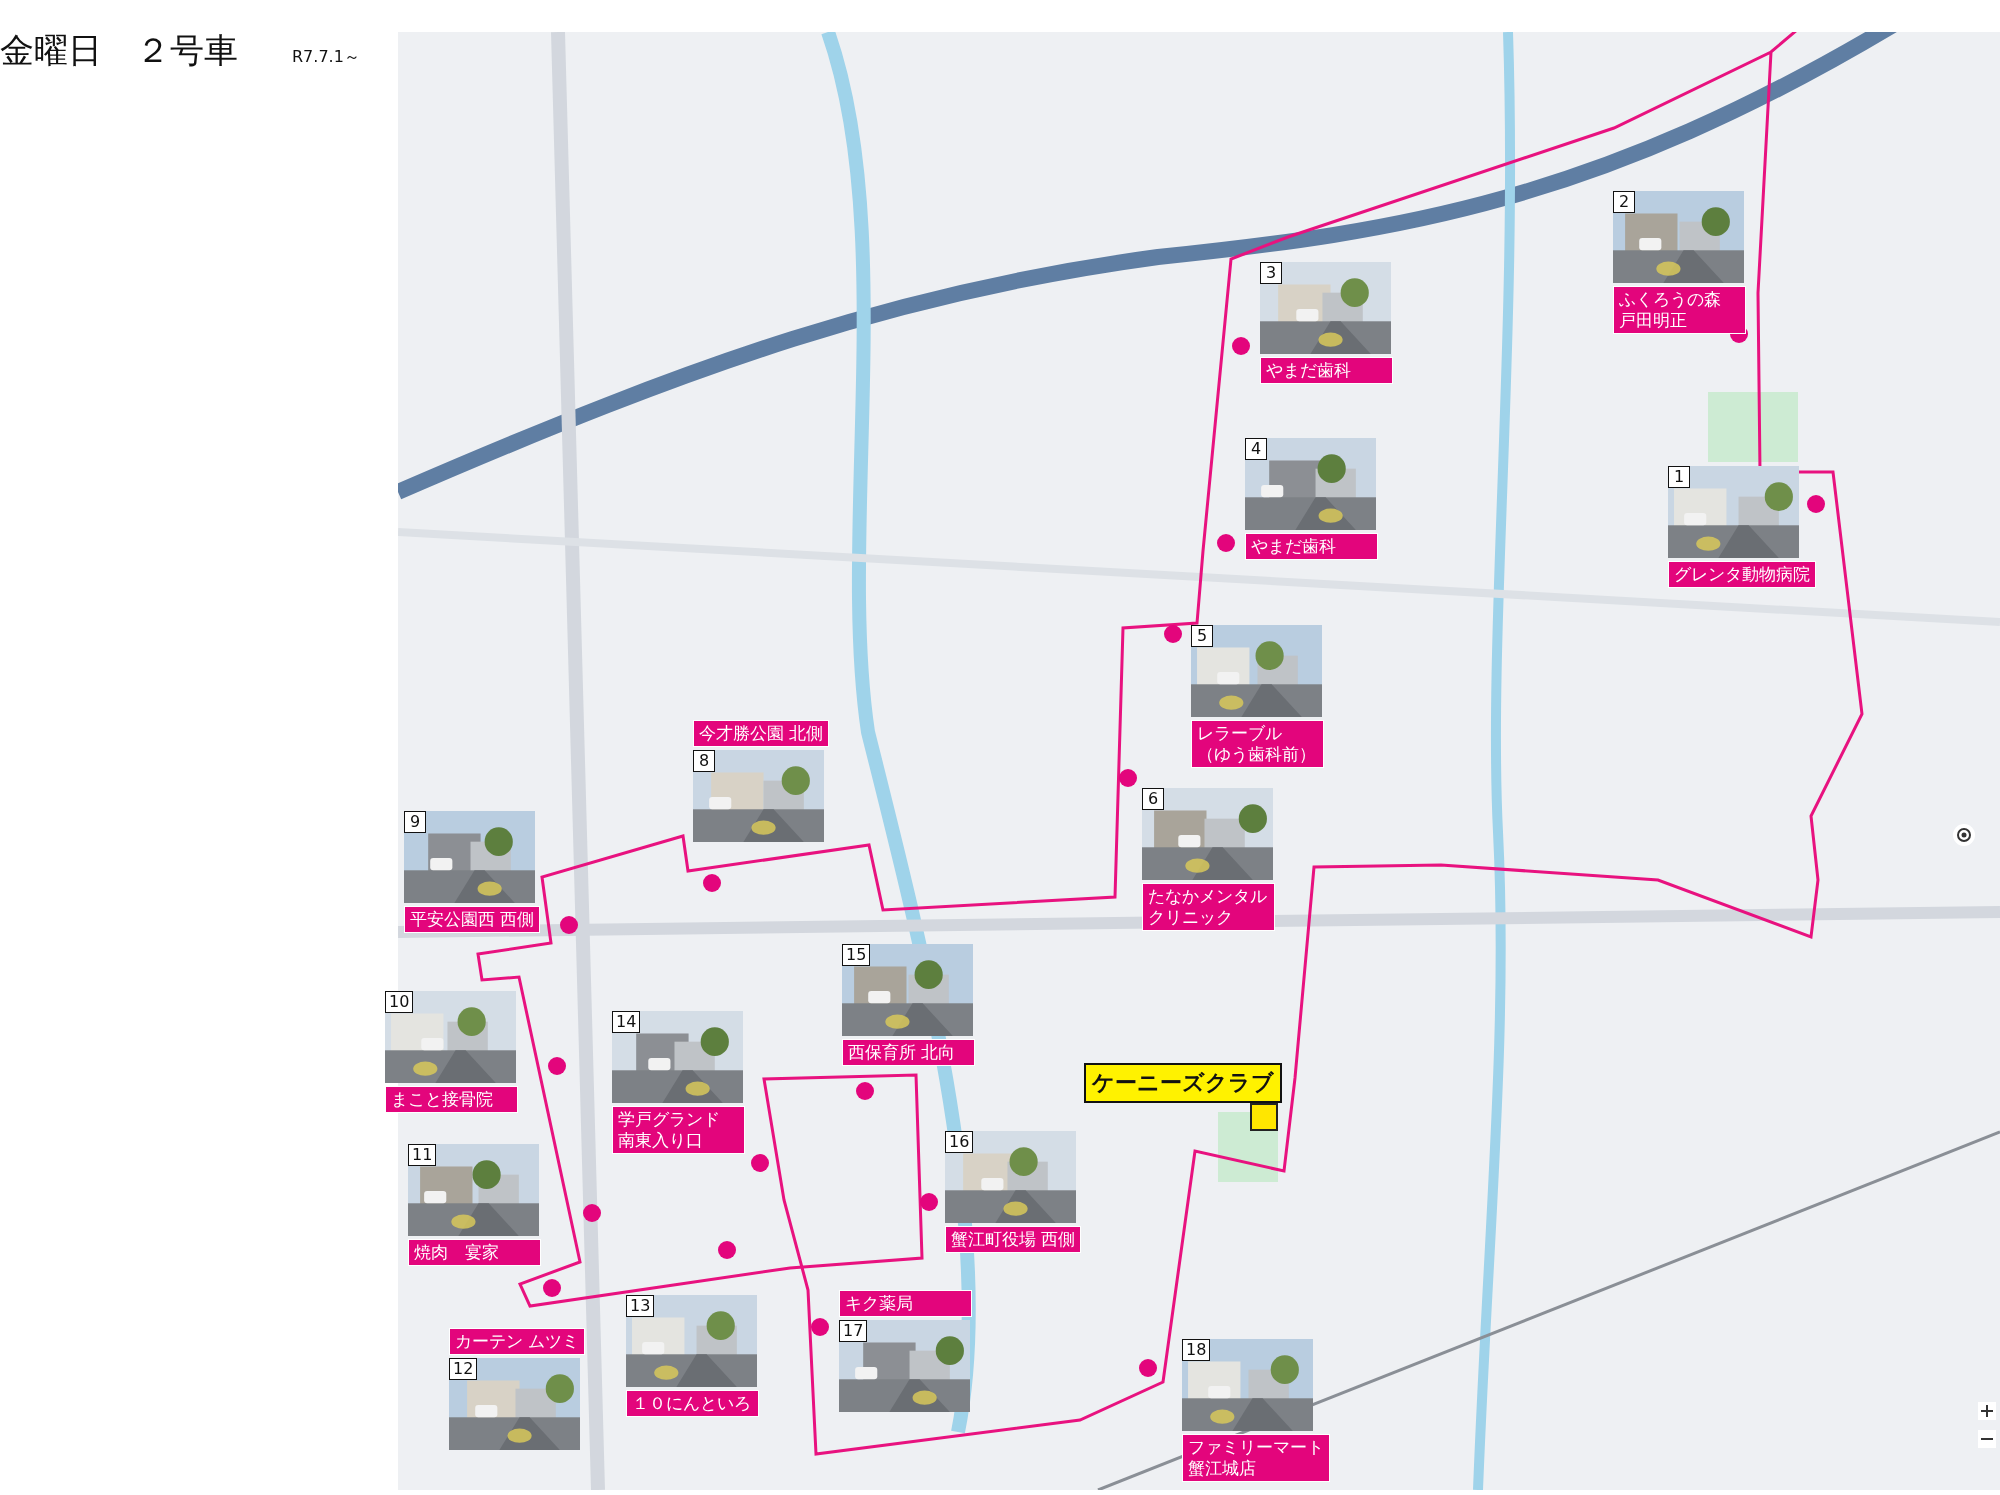 Image resolution: width=2000 pixels, height=1495 pixels. I want to click on date-label: R7.7.1～, so click(326, 57).